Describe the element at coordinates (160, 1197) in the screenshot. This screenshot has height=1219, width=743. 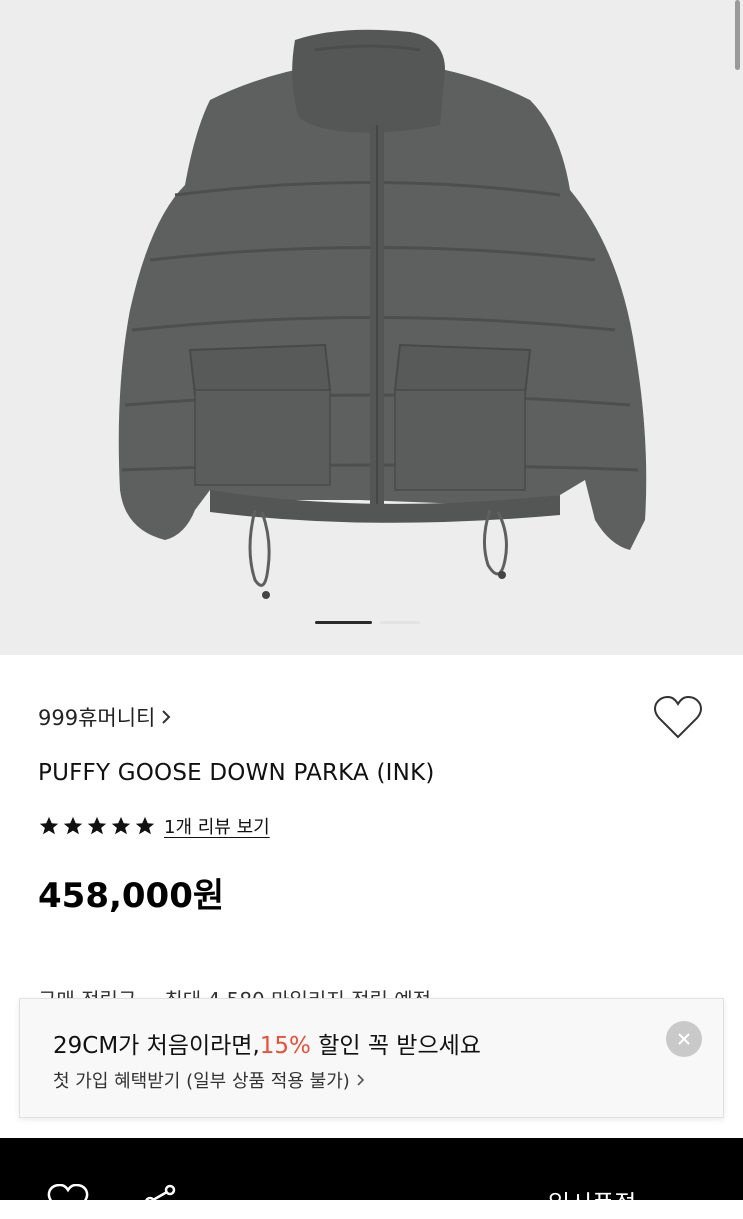
I see `share-icon` at that location.